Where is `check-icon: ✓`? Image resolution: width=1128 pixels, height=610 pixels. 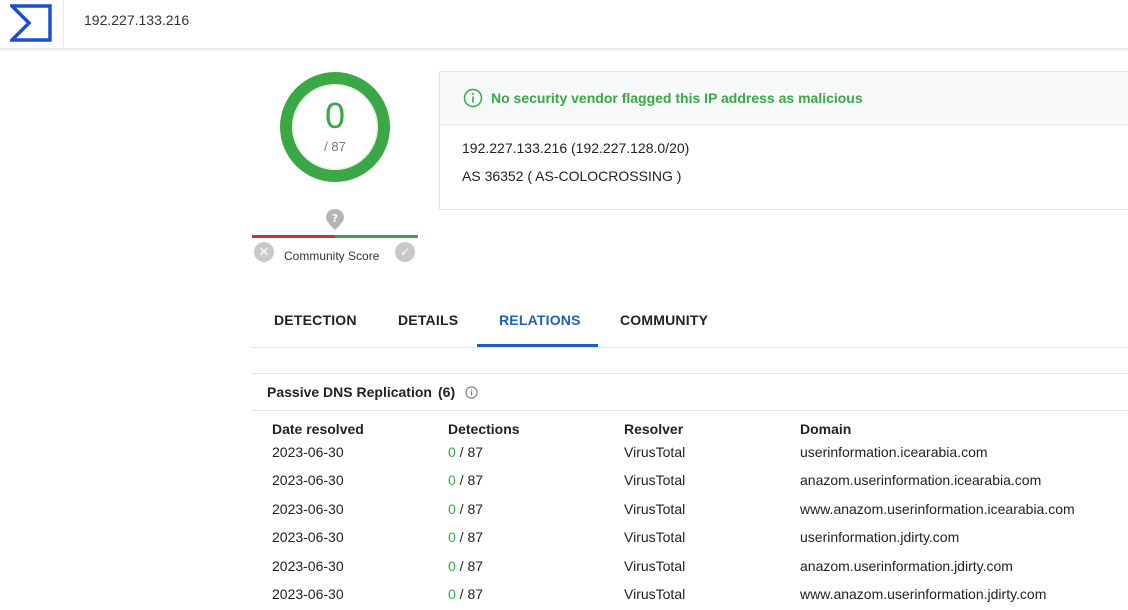 check-icon: ✓ is located at coordinates (405, 252).